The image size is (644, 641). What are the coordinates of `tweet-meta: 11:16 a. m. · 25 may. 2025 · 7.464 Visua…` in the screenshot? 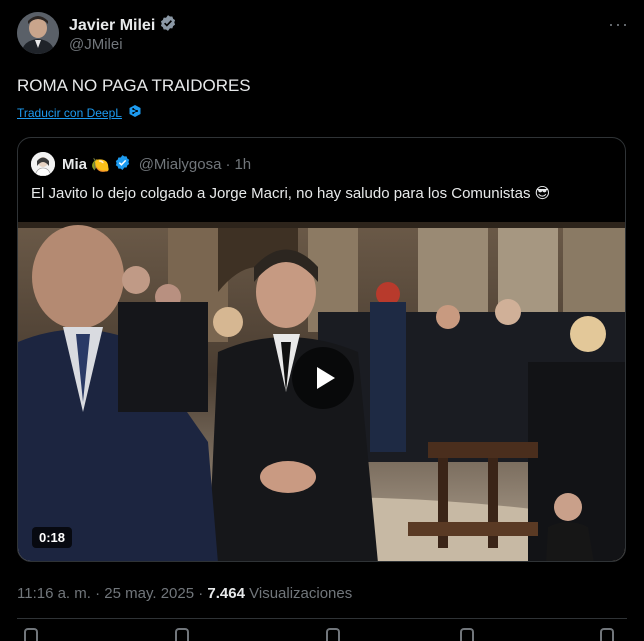 It's located at (184, 593).